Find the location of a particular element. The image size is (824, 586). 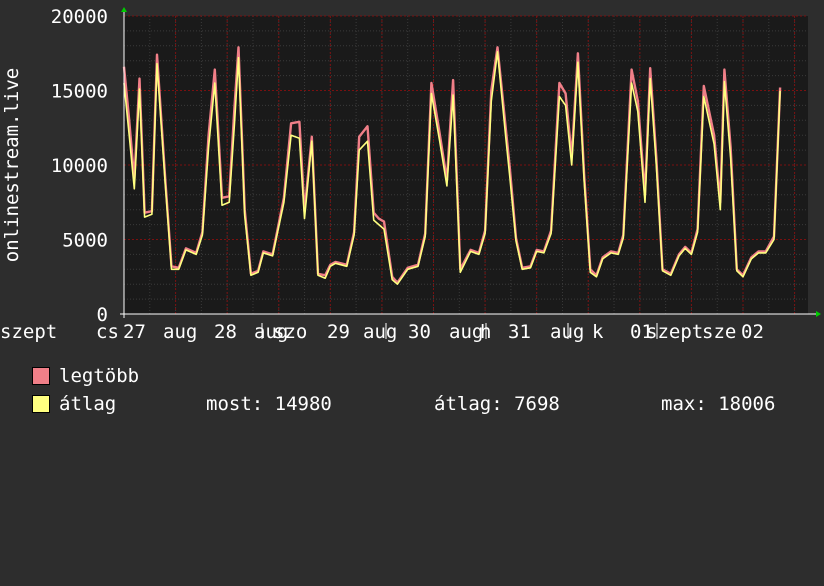

x-tick-label: 02 is located at coordinates (752, 332).